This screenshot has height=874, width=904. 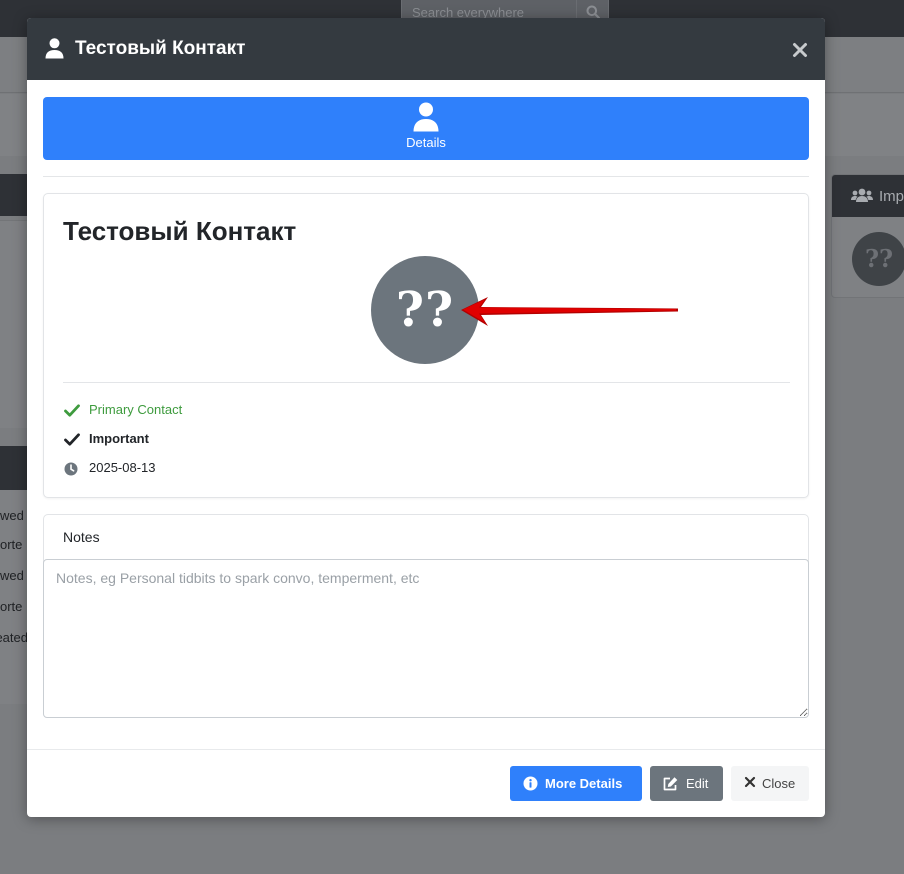 I want to click on contact-name: Тестовый Контакт, so click(x=180, y=231).